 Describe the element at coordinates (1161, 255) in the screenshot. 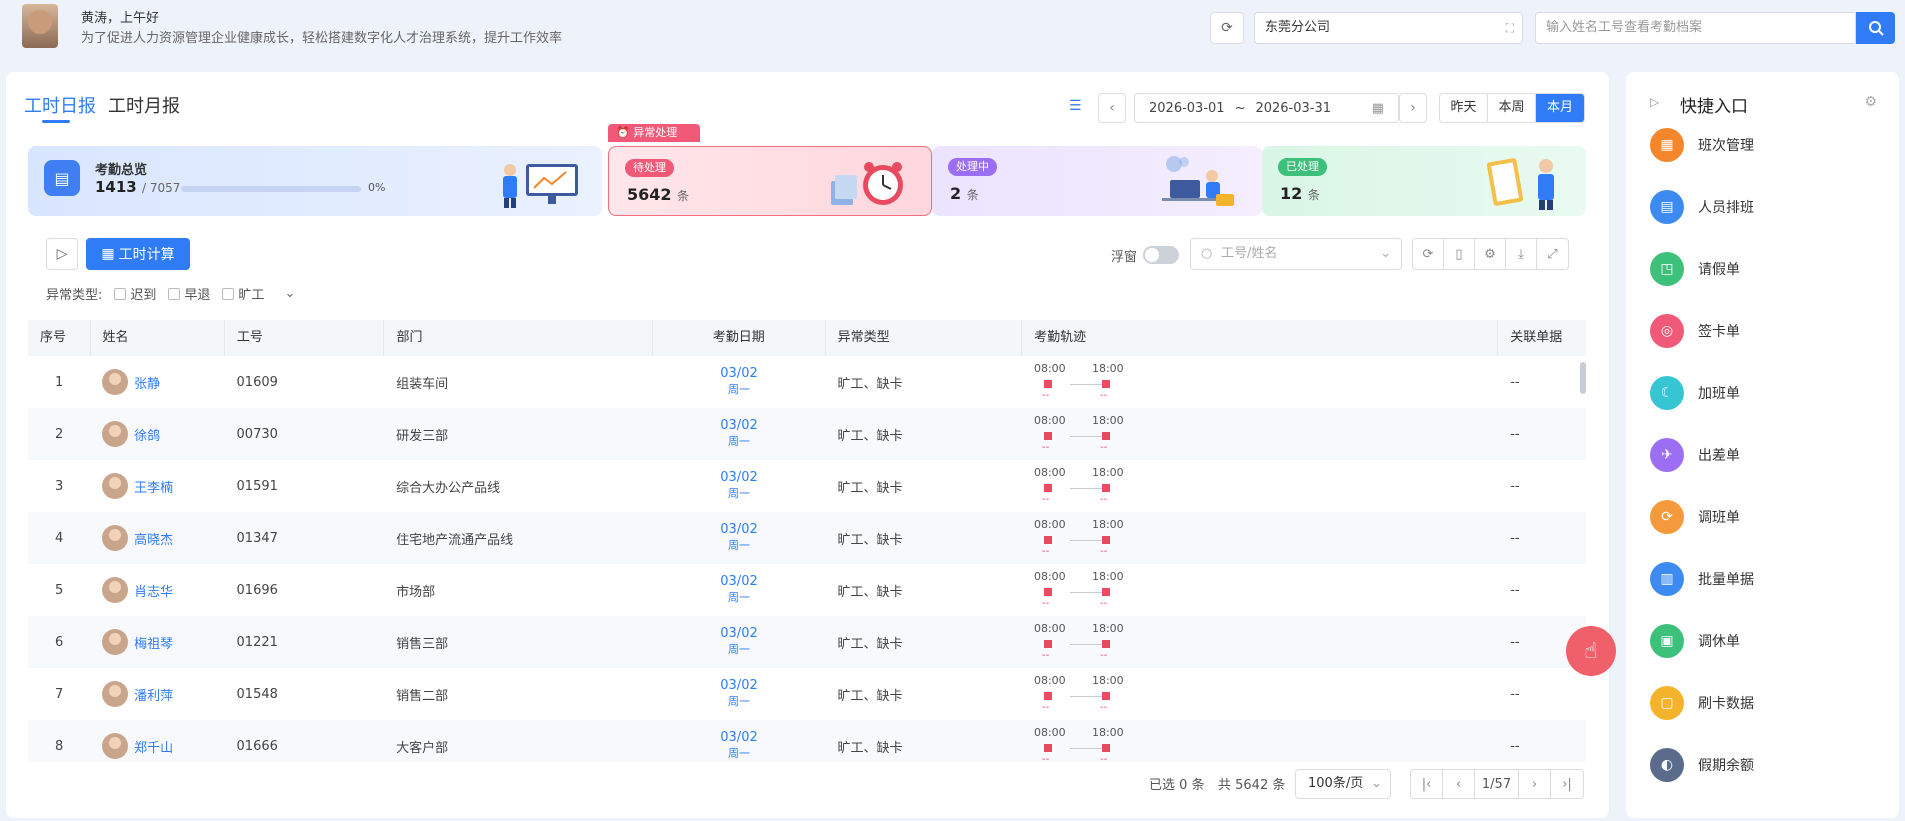

I see `float-window-toggle` at that location.